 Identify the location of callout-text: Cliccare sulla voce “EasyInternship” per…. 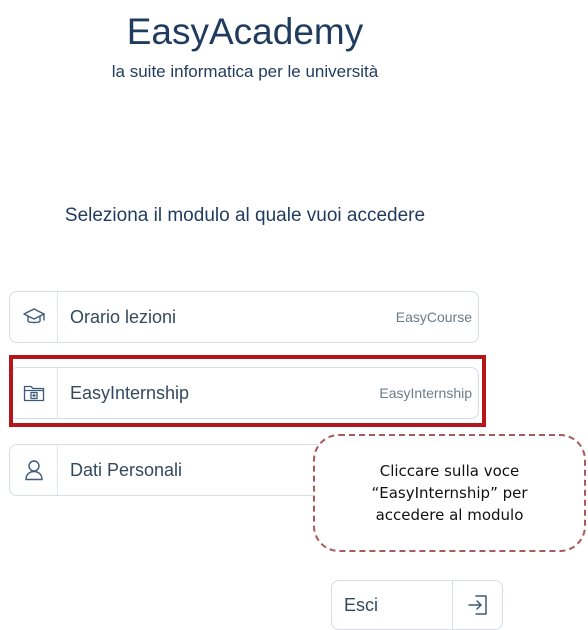
(449, 493).